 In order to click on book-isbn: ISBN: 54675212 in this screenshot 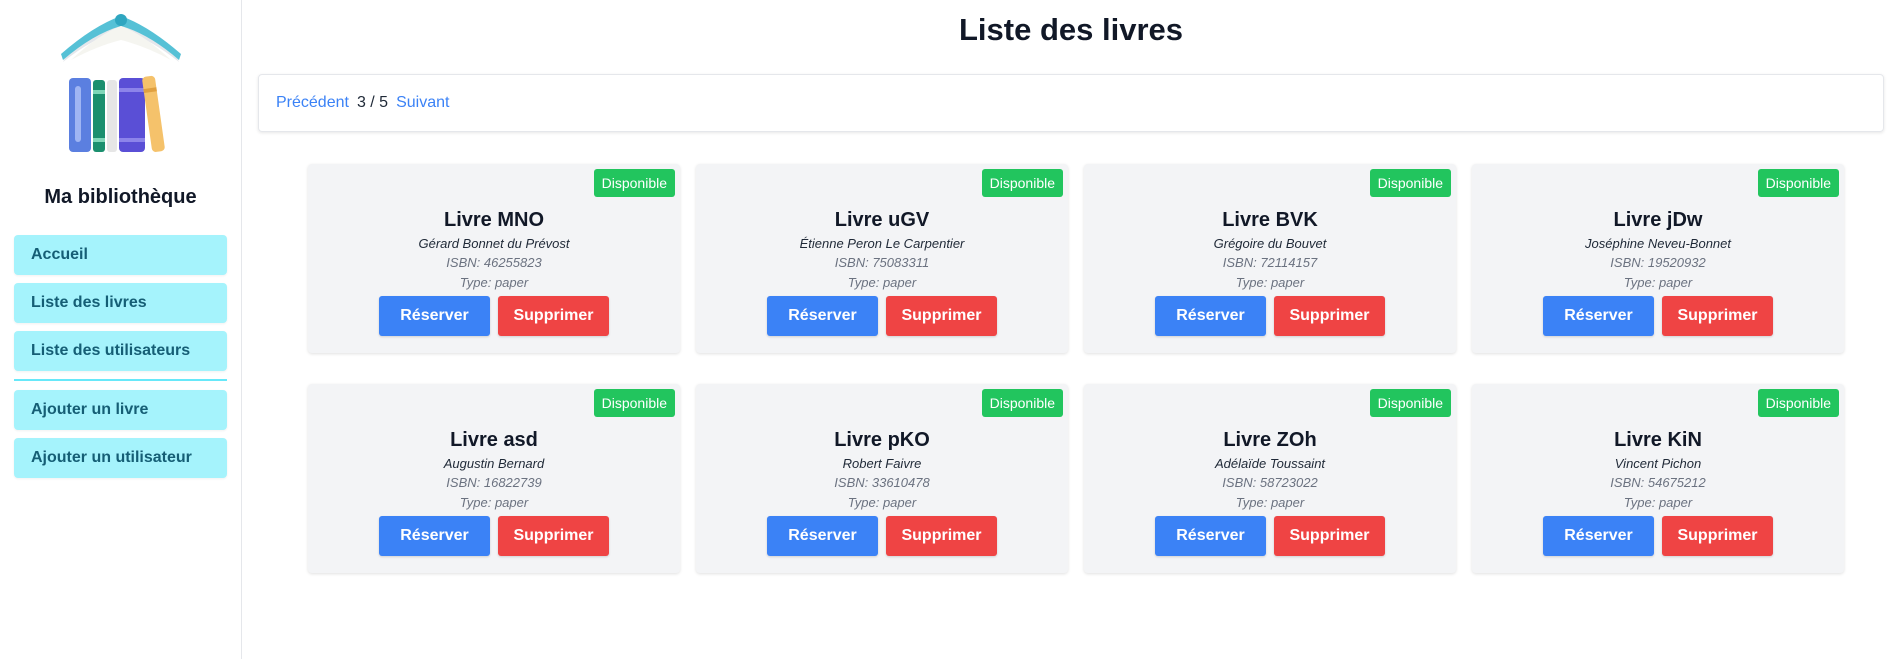, I will do `click(1658, 482)`.